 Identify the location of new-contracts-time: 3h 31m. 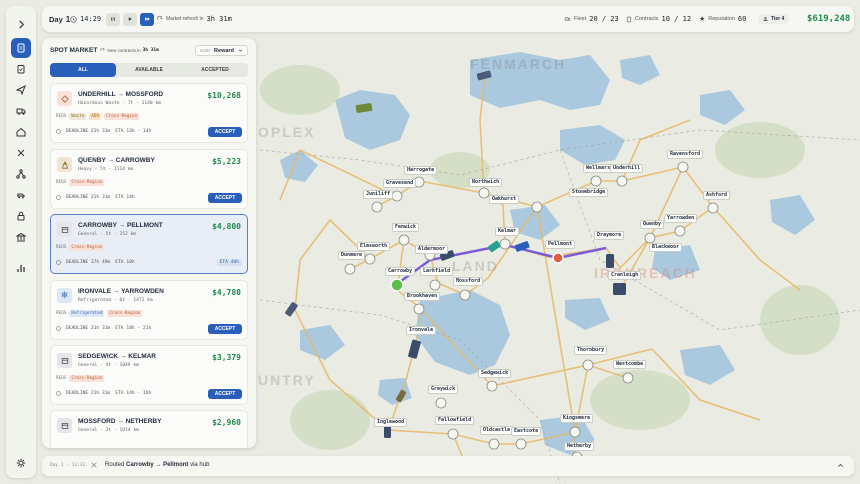
(150, 50).